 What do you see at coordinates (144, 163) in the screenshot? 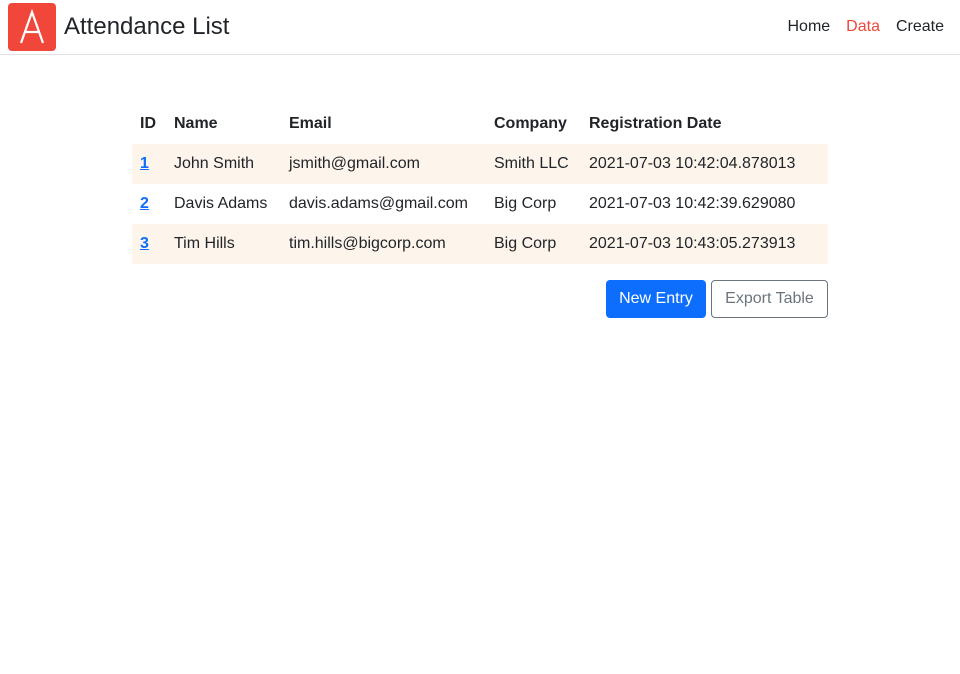
I see `row-id-link: 1` at bounding box center [144, 163].